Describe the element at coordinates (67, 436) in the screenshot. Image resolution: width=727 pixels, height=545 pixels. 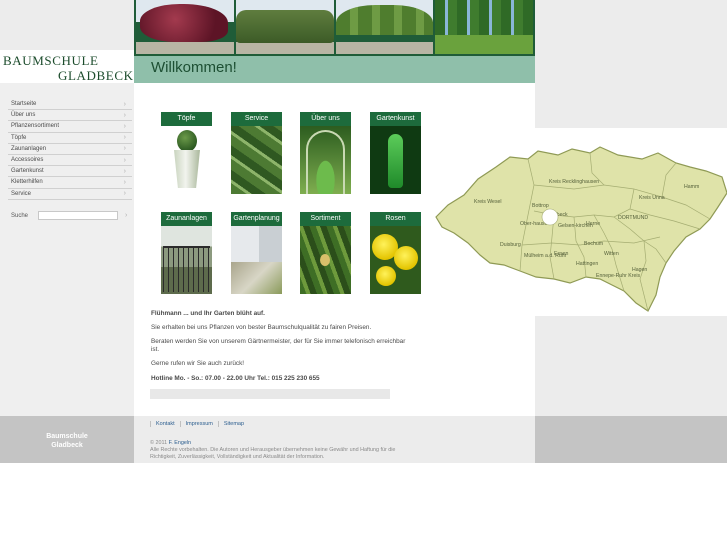
I see `footer-brand-line-1: Baumschule` at that location.